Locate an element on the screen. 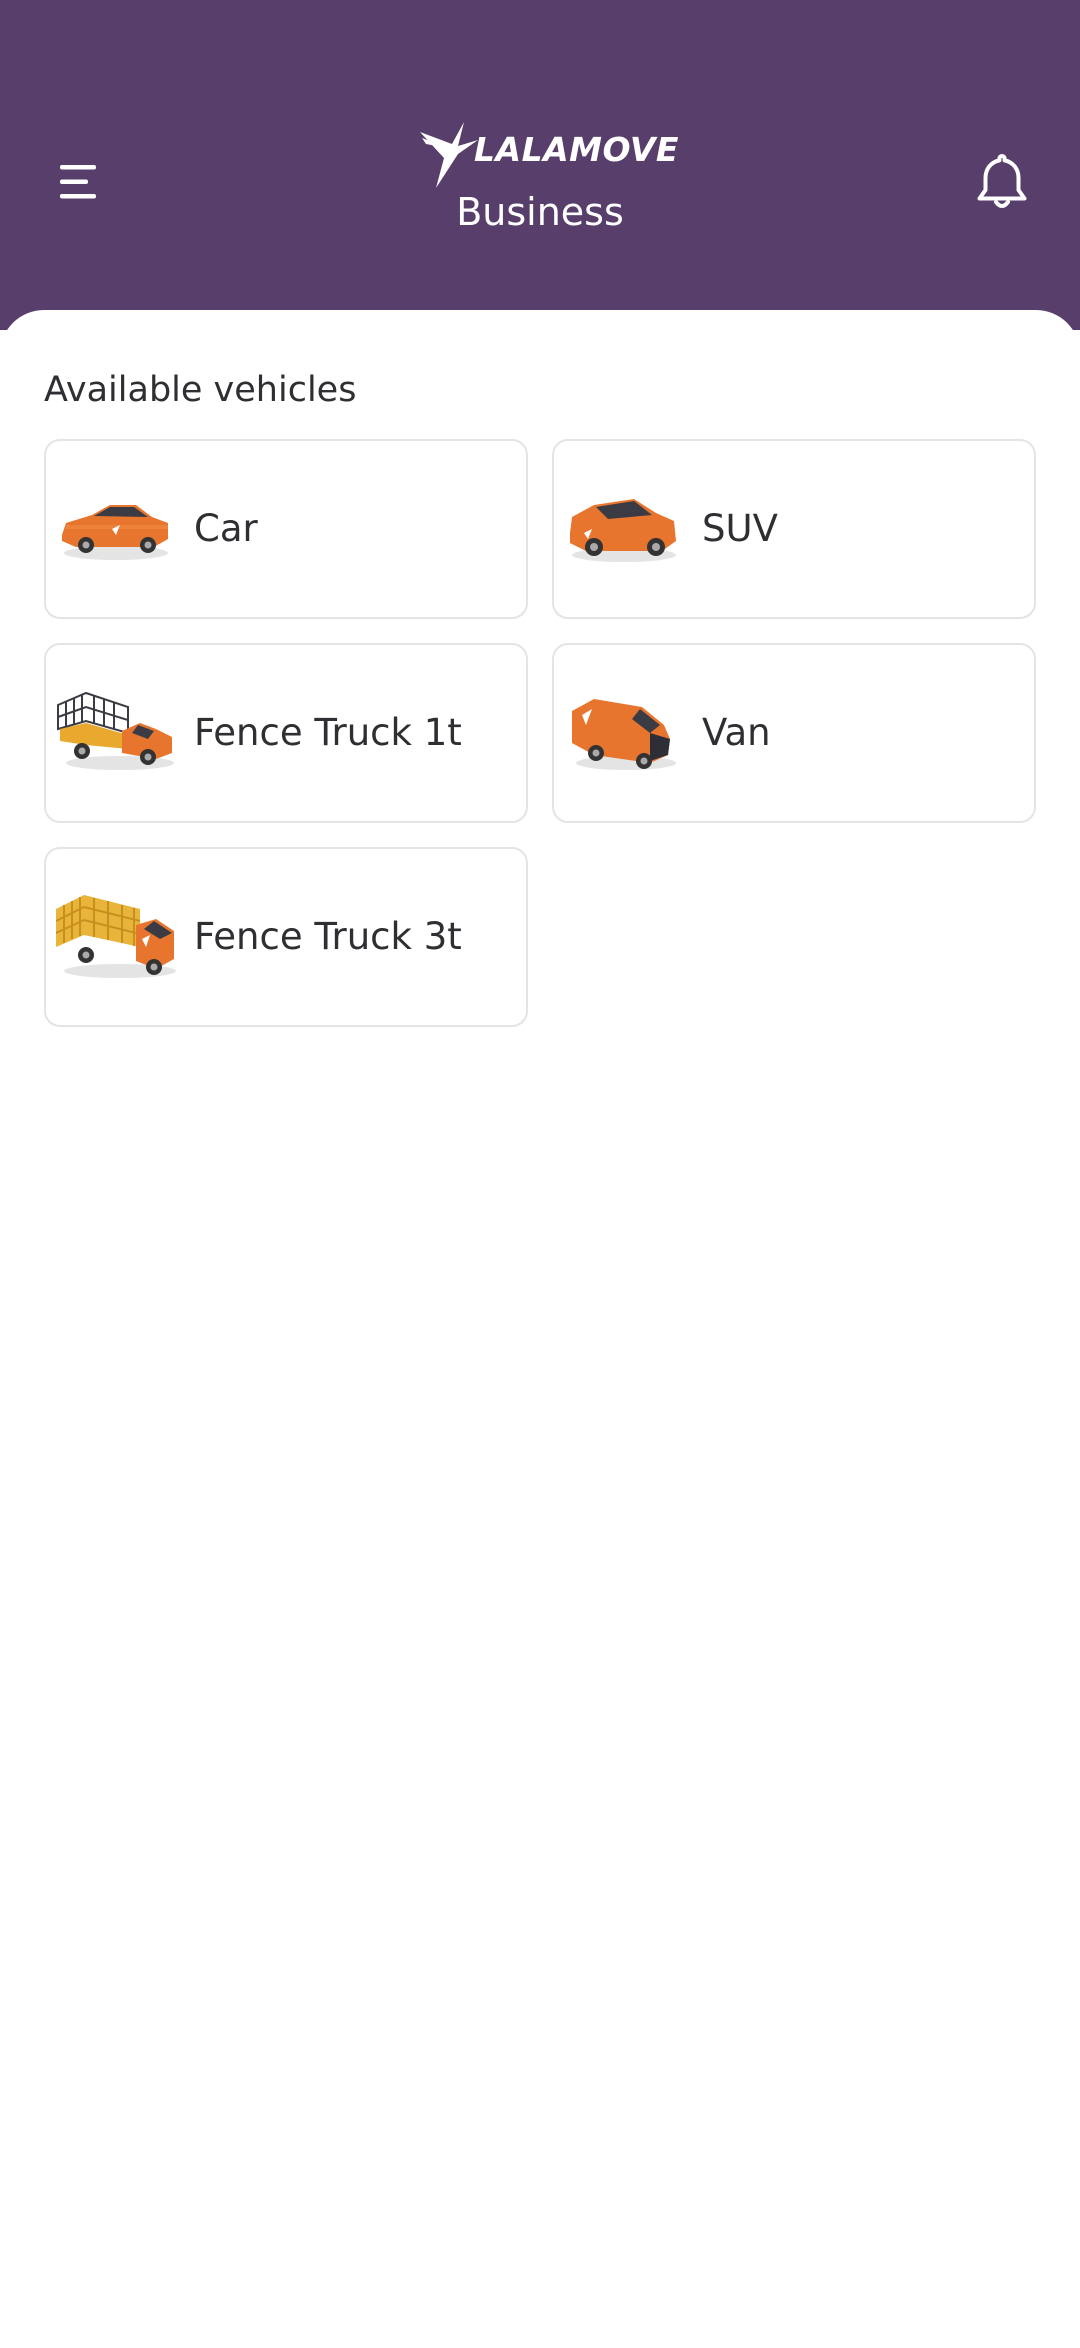  van-icon is located at coordinates (624, 734).